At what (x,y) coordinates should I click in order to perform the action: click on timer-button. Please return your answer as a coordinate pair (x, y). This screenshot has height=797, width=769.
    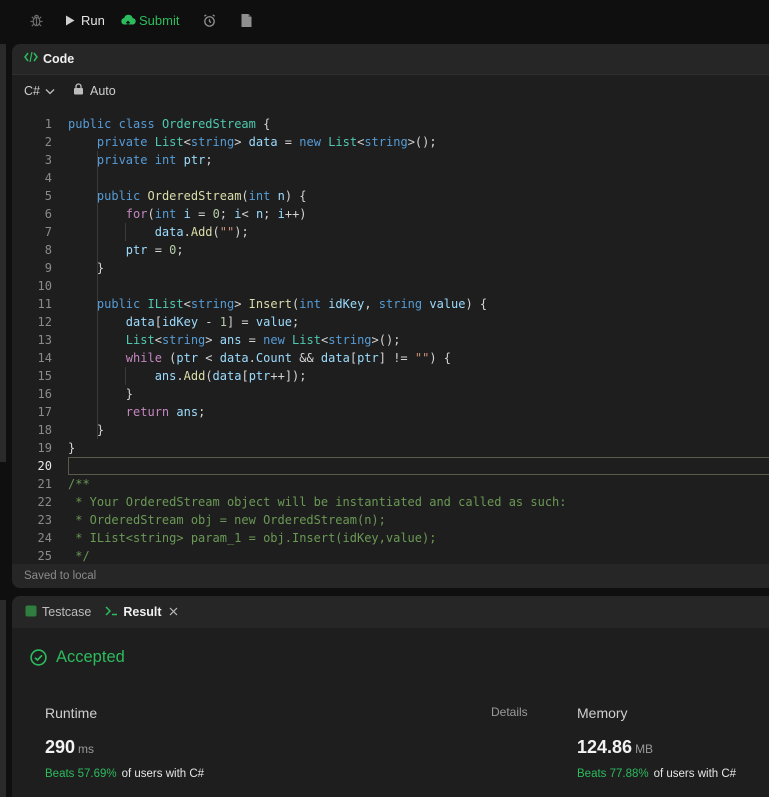
    Looking at the image, I should click on (209, 20).